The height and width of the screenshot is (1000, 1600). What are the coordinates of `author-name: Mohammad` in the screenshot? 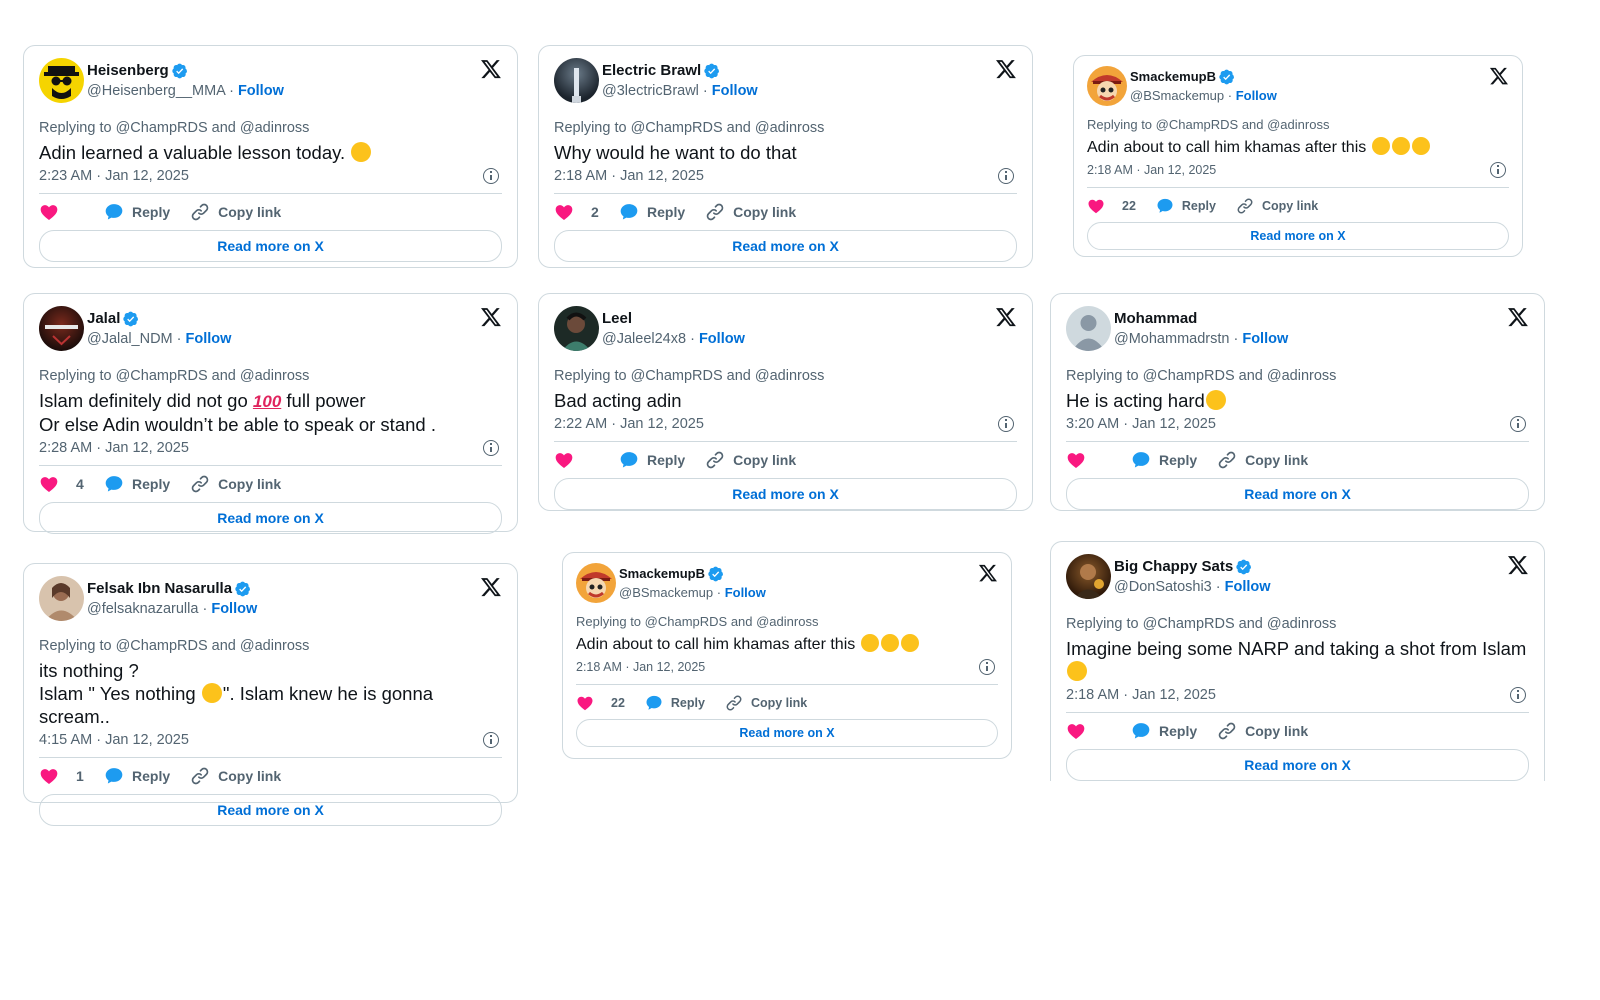 It's located at (1155, 319).